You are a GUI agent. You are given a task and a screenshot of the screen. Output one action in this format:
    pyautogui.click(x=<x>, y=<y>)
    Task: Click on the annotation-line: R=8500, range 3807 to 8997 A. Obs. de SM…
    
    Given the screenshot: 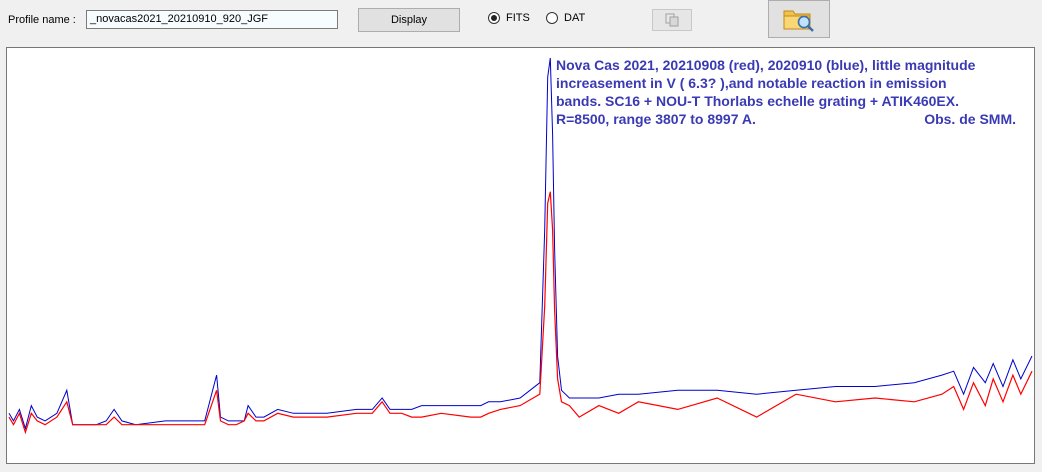 What is the action you would take?
    pyautogui.click(x=794, y=119)
    